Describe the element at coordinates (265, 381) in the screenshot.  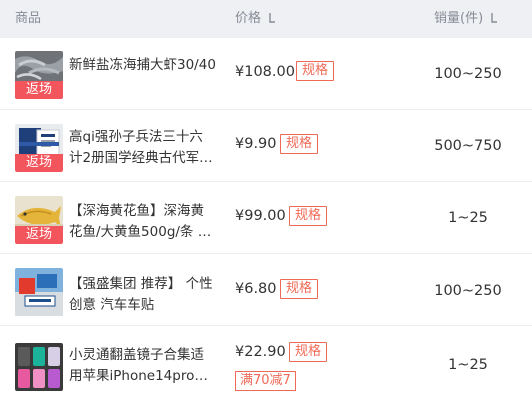
I see `promo-badge: 满70减7` at that location.